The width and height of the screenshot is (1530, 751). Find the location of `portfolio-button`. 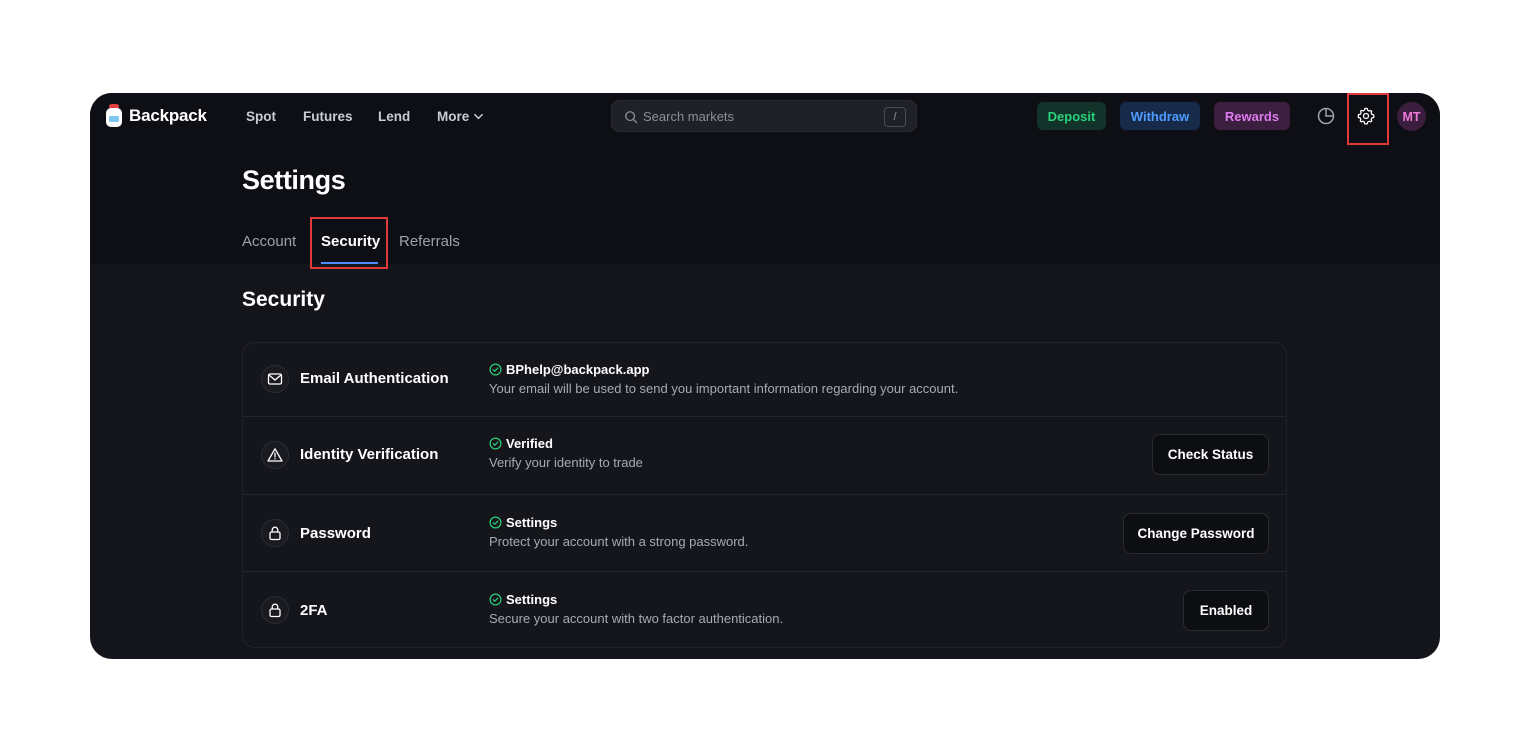

portfolio-button is located at coordinates (1326, 116).